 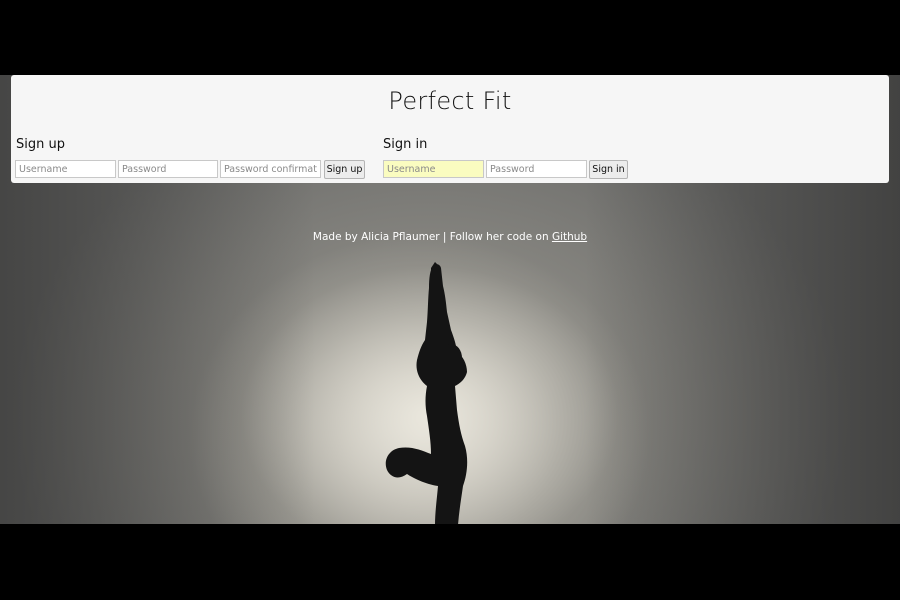 I want to click on yoga-silhouette-image, so click(x=426, y=393).